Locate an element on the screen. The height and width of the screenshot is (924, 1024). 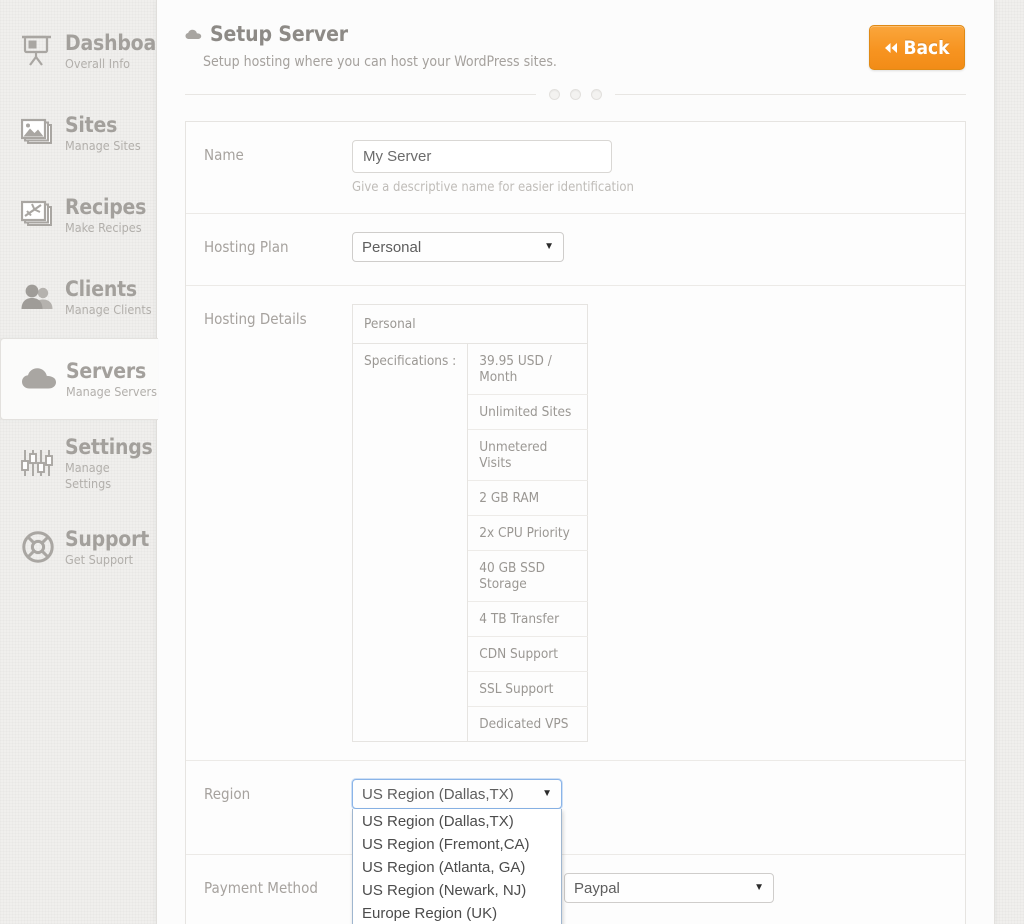
region-option: US Region (Dallas,TX) is located at coordinates (457, 821).